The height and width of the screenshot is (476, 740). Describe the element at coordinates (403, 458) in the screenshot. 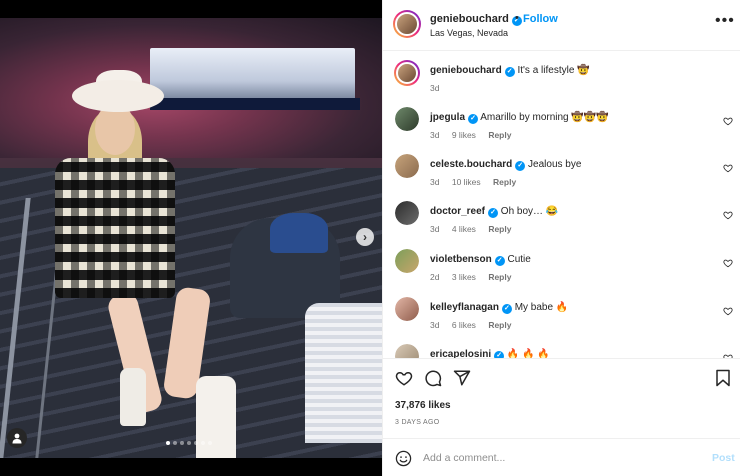

I see `emoji-icon` at that location.